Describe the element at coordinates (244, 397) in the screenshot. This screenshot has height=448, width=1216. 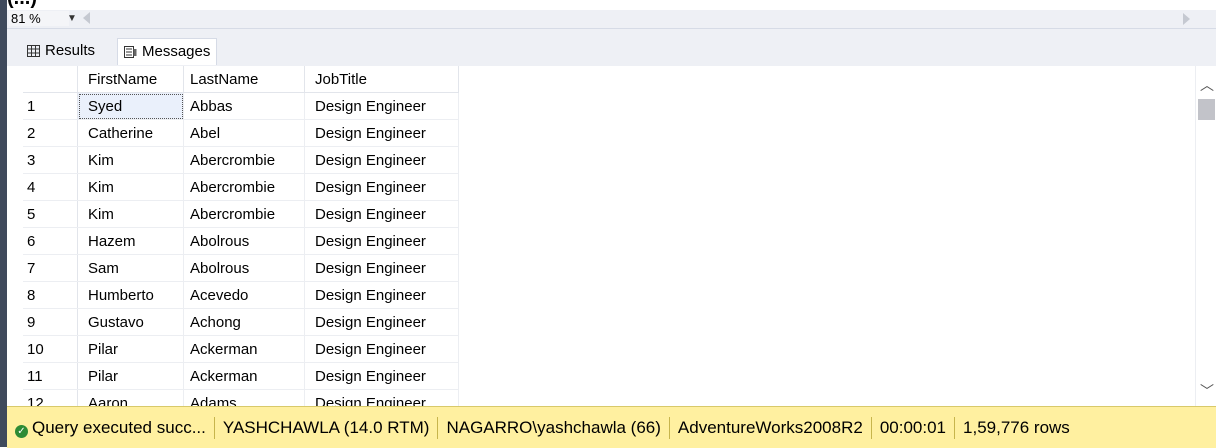
I see `cell-lastname: Adams` at that location.